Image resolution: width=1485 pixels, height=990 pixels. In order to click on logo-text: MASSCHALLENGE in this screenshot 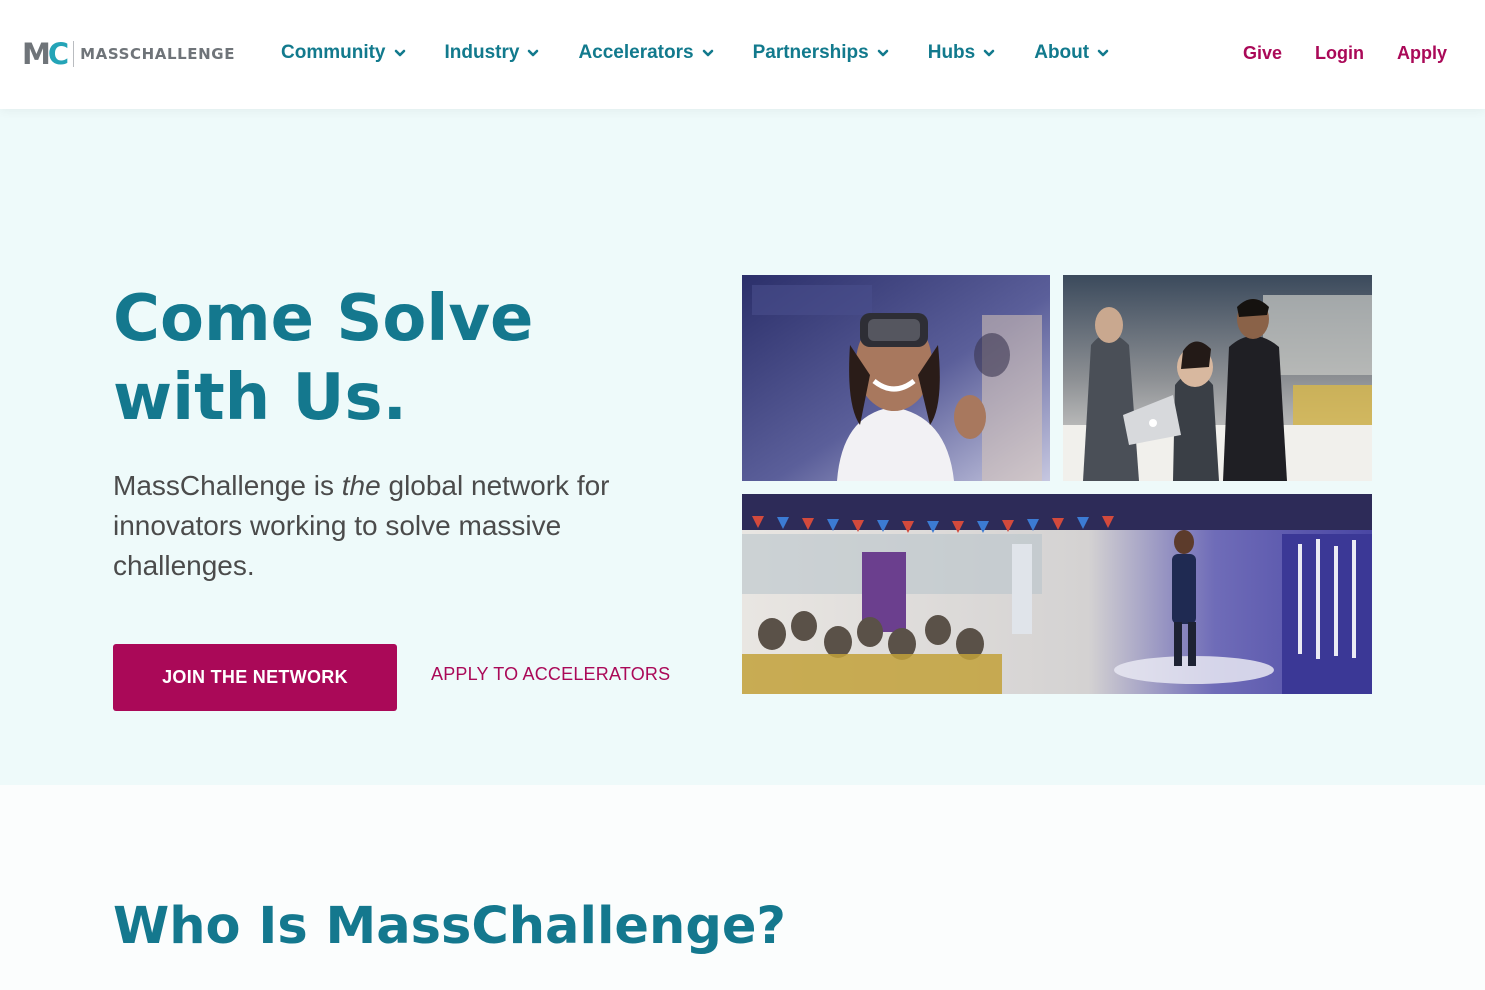, I will do `click(158, 54)`.